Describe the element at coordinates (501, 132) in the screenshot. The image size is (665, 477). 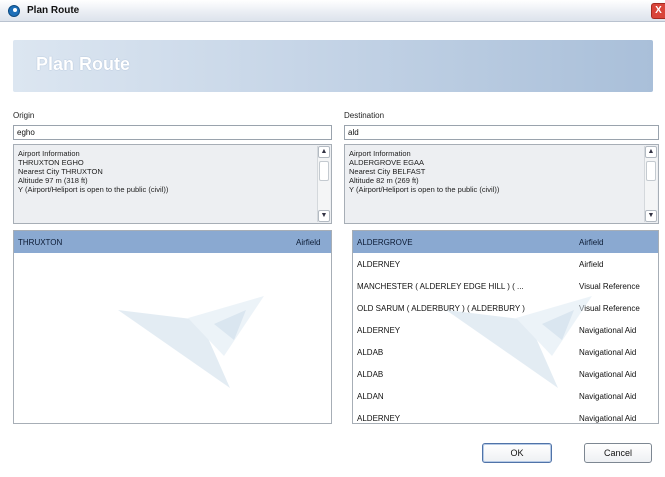
I see `destination-input` at that location.